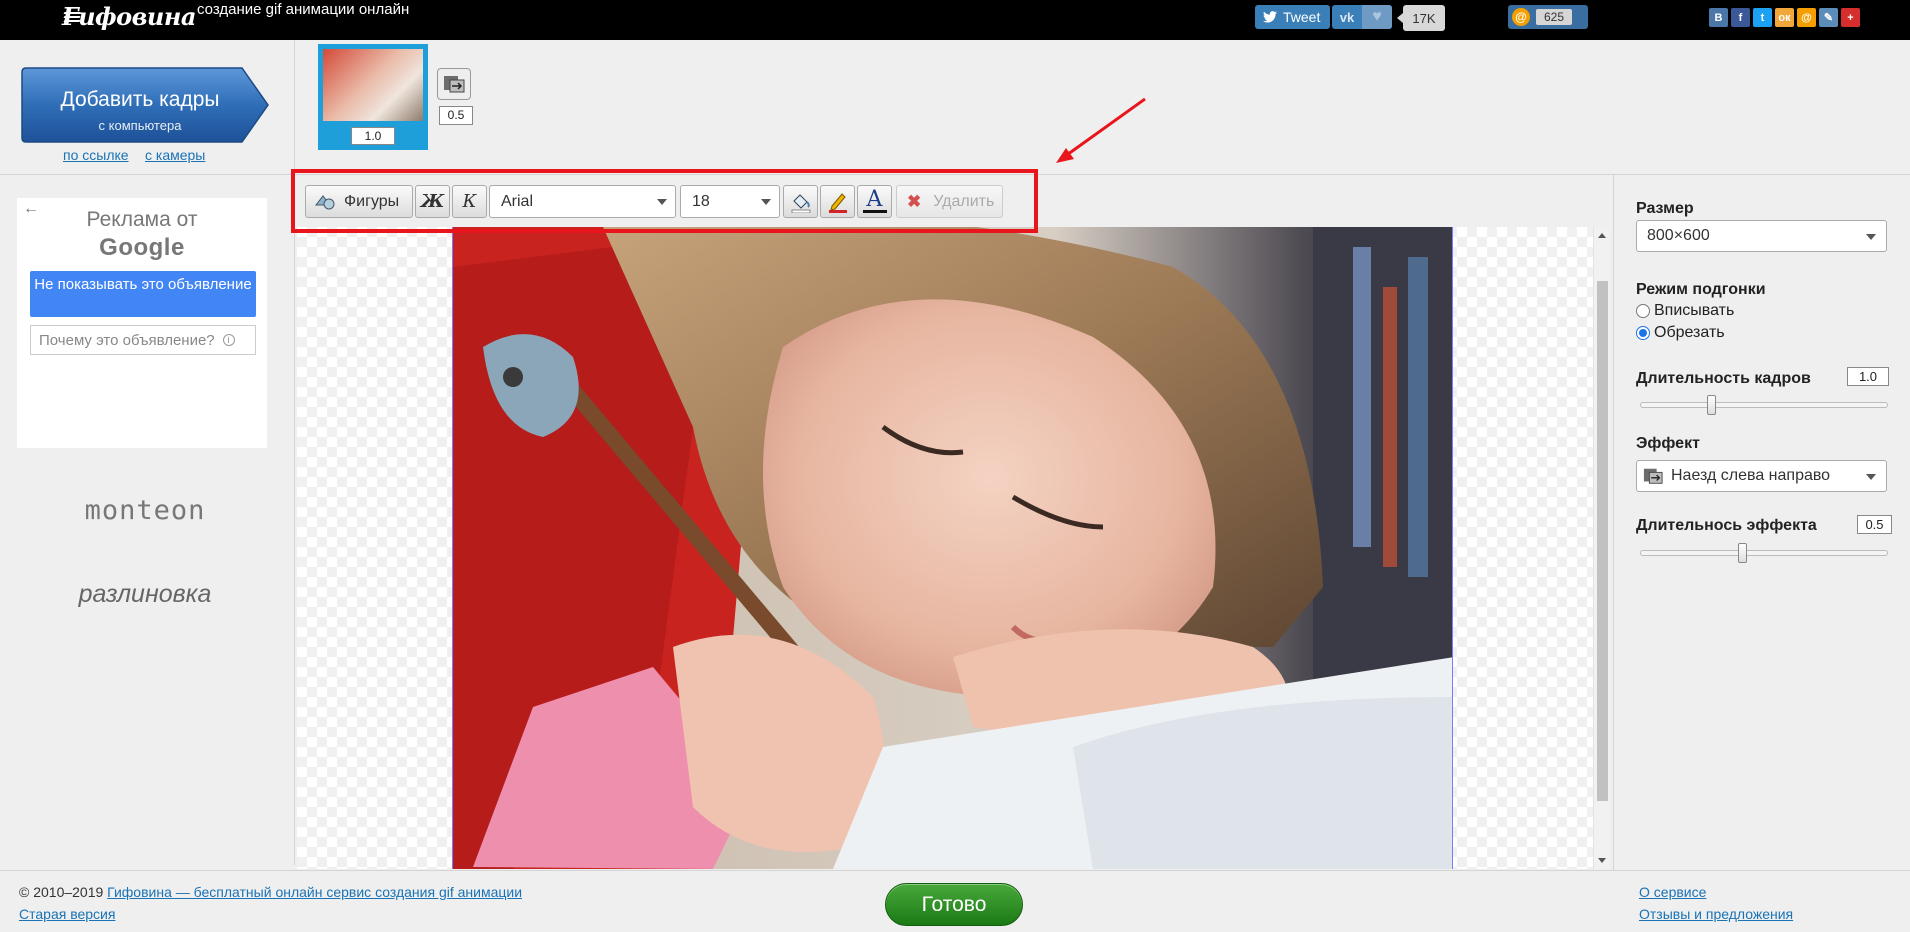  I want to click on vk-logo-icon: vk, so click(1347, 17).